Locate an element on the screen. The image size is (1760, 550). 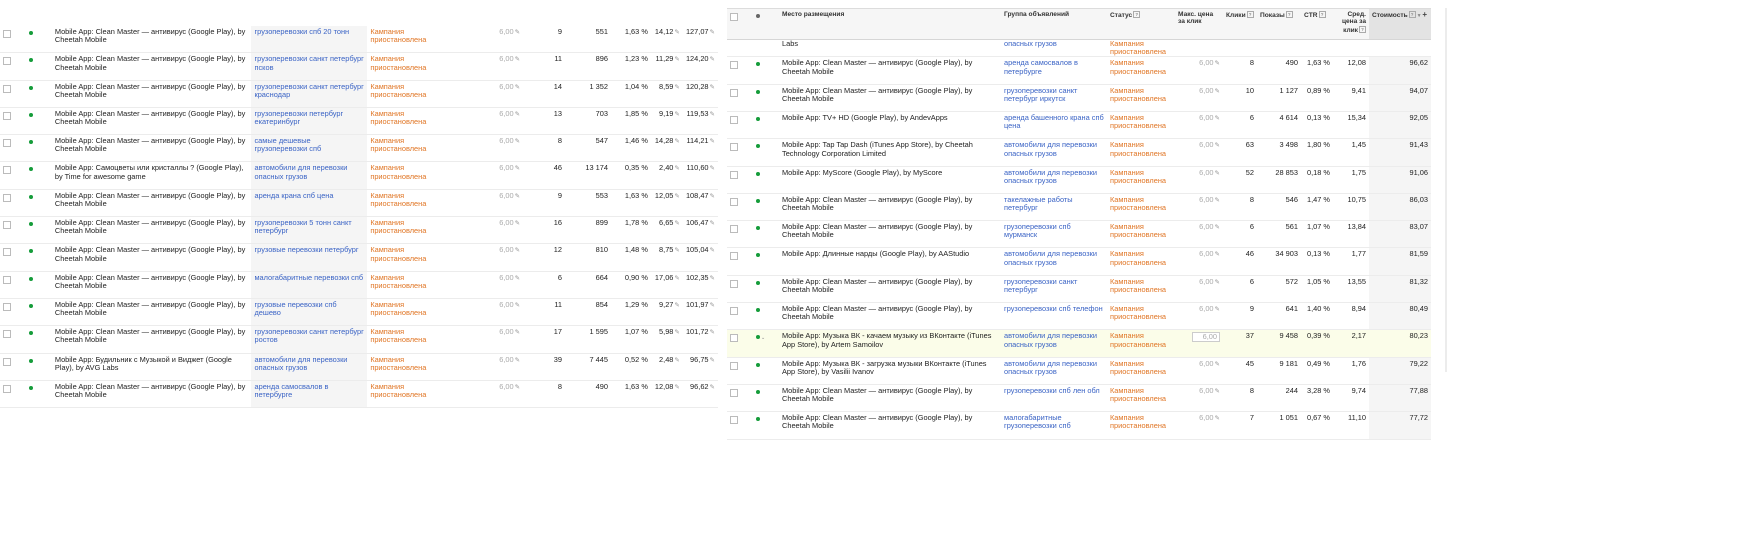
header-impressions: Показы? is located at coordinates (1279, 24).